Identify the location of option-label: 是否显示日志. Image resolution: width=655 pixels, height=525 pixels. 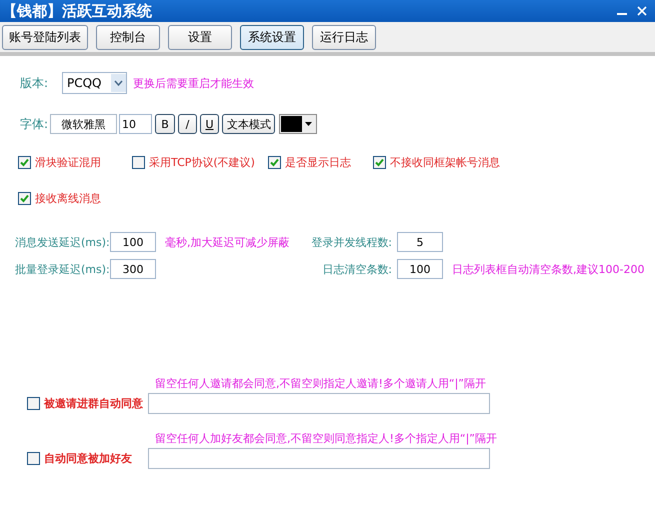
(318, 162).